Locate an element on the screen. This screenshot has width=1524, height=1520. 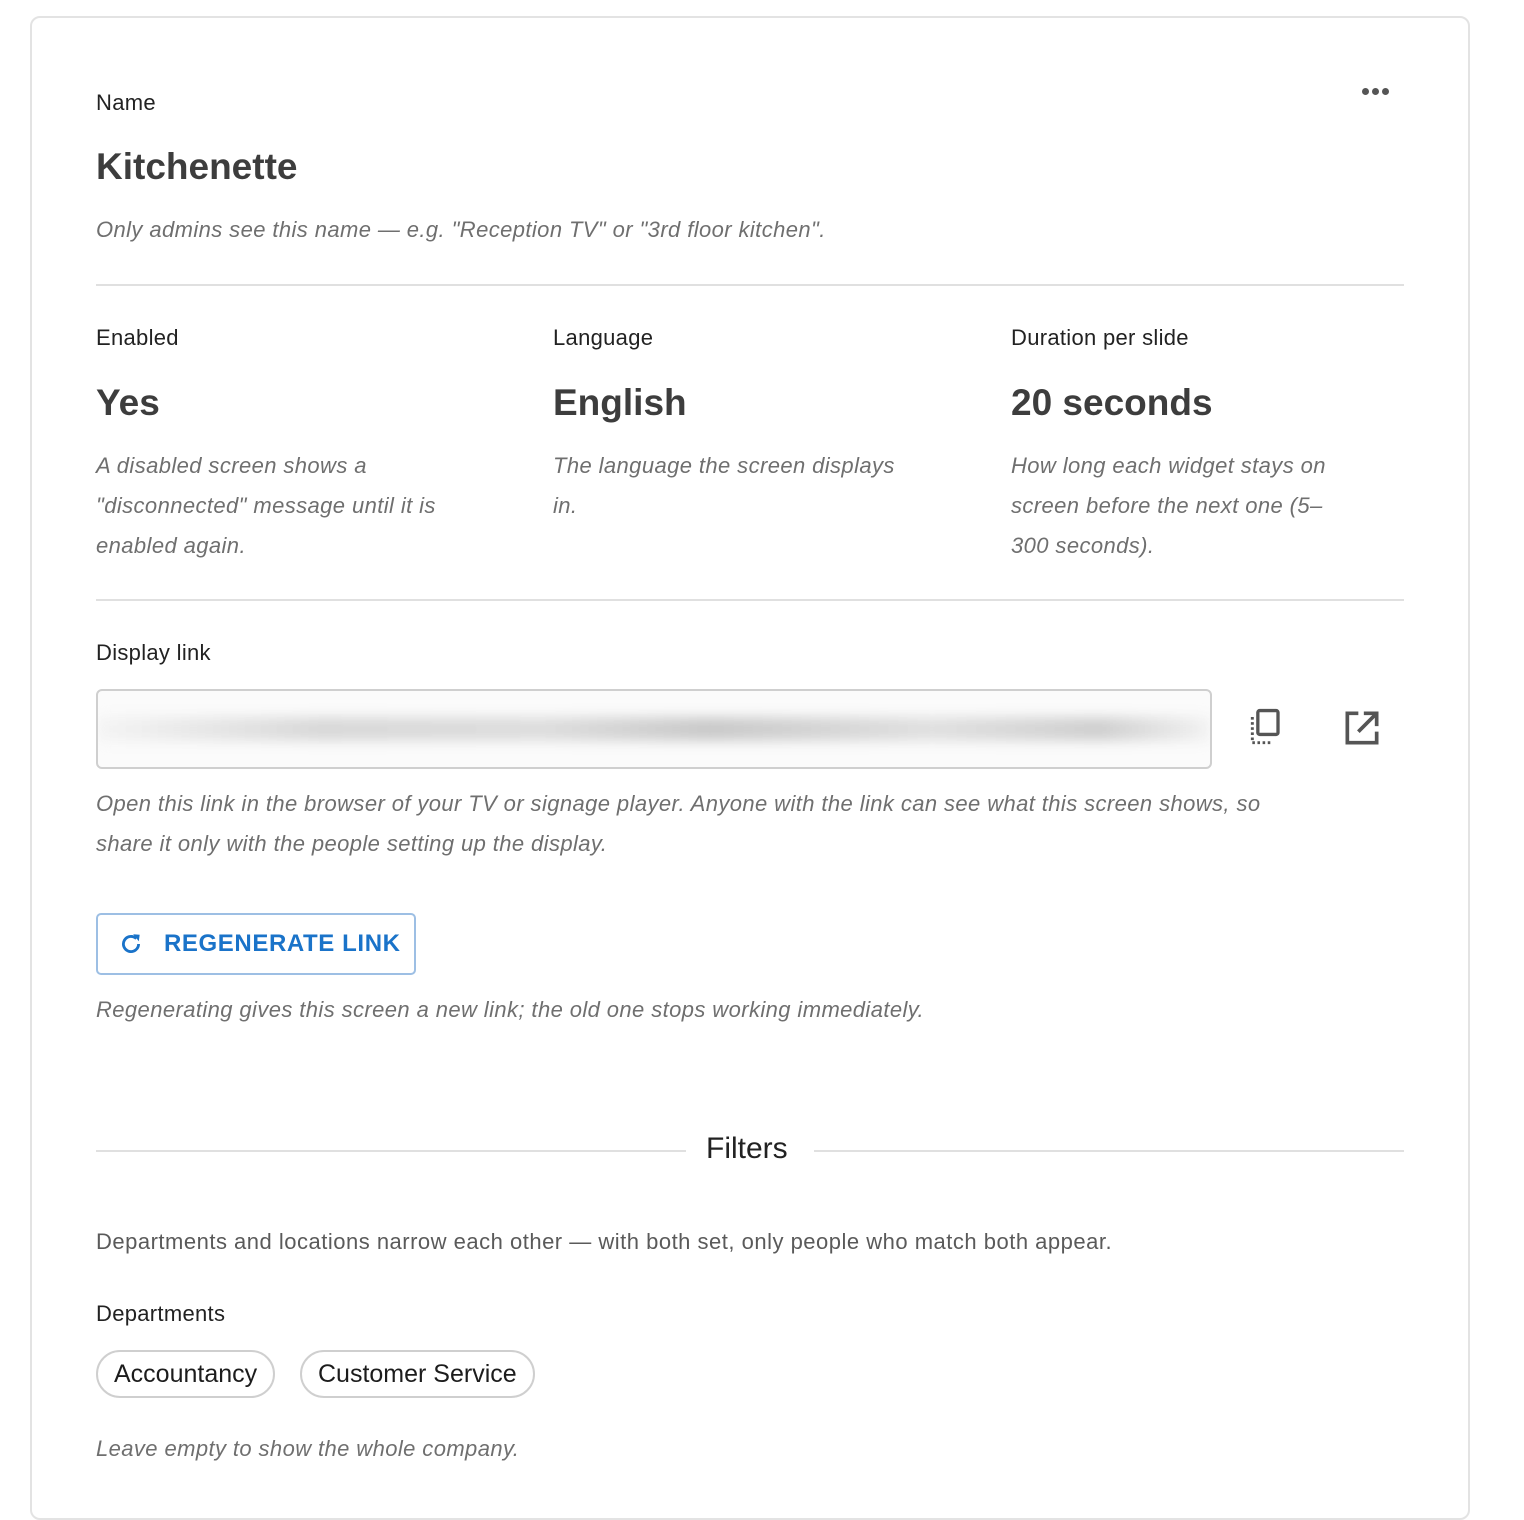
open-link-button is located at coordinates (1362, 728).